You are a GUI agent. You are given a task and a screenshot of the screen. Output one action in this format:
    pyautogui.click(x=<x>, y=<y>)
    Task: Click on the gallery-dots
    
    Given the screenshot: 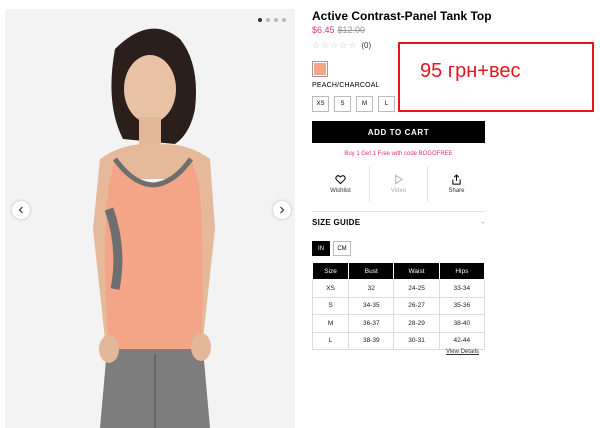 What is the action you would take?
    pyautogui.click(x=272, y=20)
    